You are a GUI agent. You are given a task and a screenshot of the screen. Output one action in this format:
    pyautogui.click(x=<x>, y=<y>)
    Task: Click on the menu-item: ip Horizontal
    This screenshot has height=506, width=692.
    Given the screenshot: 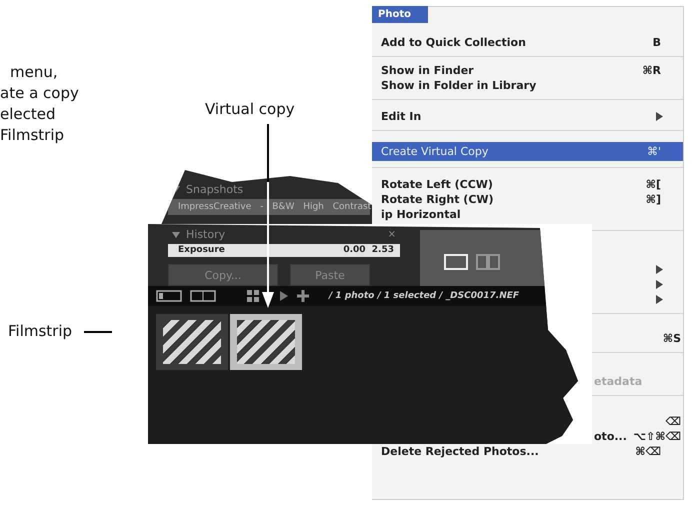 What is the action you would take?
    pyautogui.click(x=527, y=214)
    